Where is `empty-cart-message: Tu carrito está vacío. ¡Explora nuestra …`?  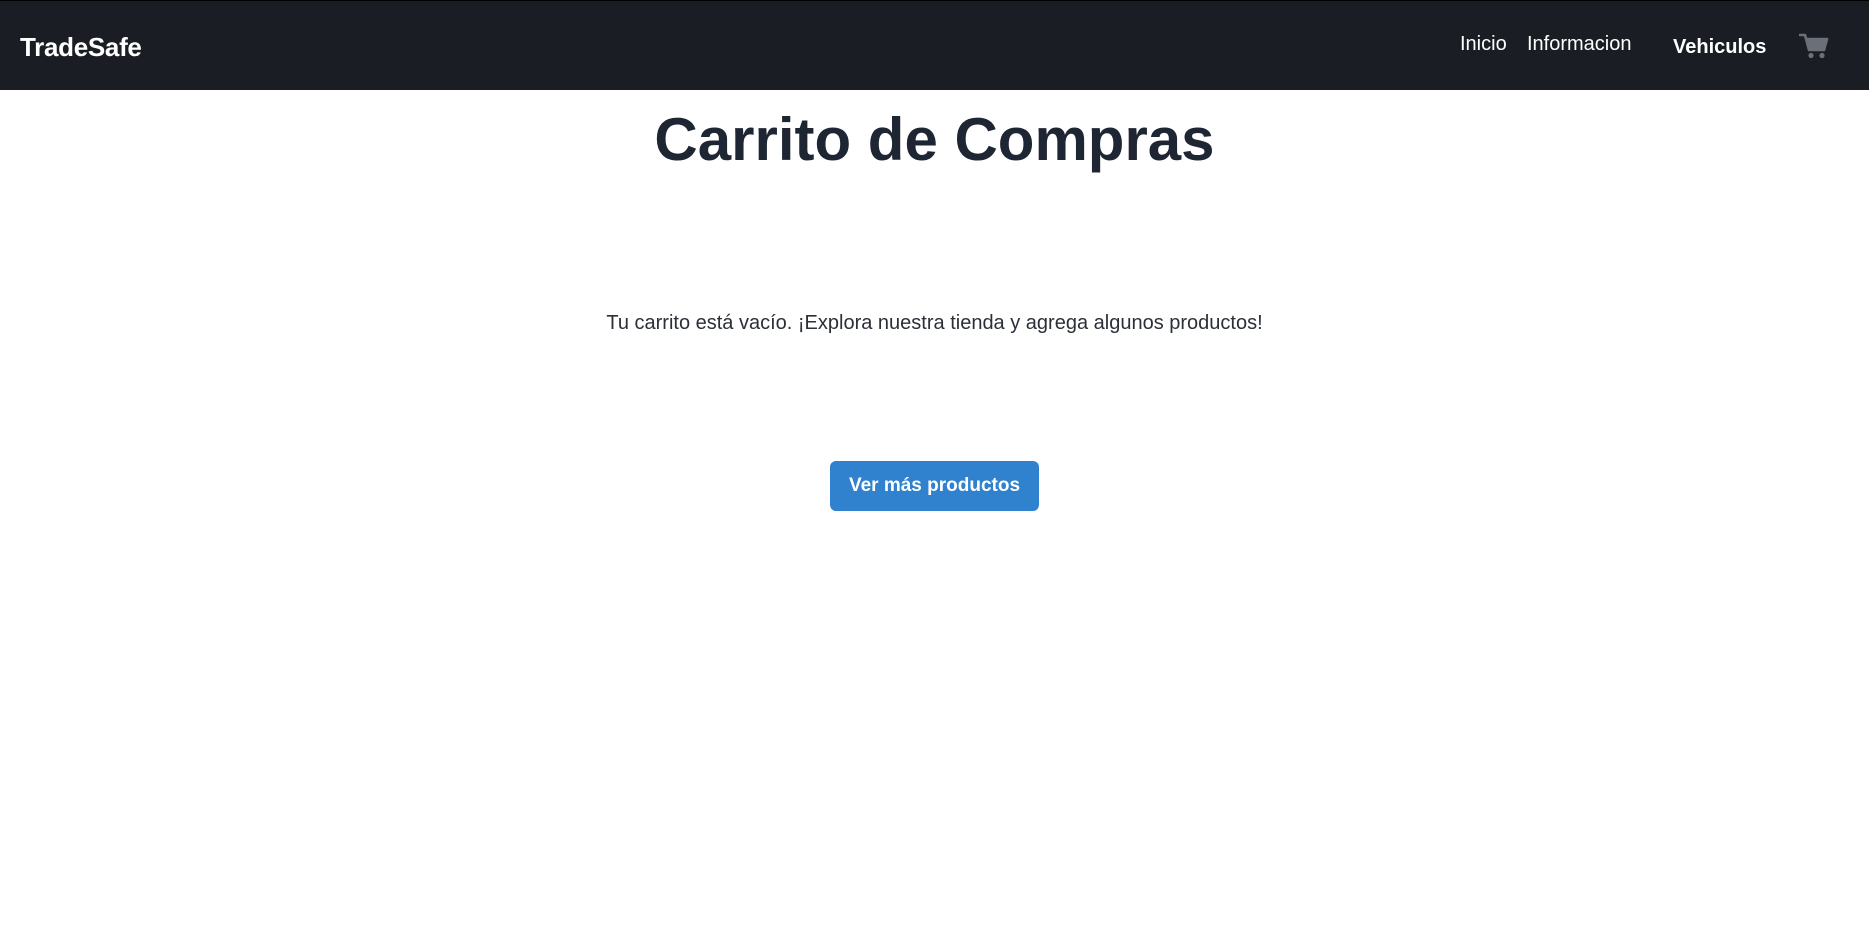
empty-cart-message: Tu carrito está vacío. ¡Explora nuestra … is located at coordinates (934, 323).